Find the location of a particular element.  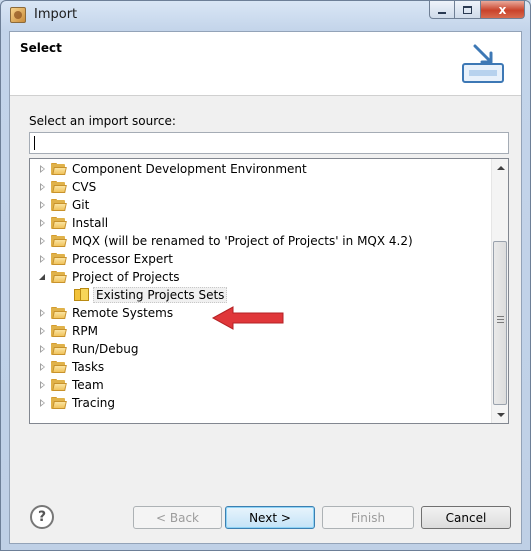

help-button: ? is located at coordinates (42, 517).